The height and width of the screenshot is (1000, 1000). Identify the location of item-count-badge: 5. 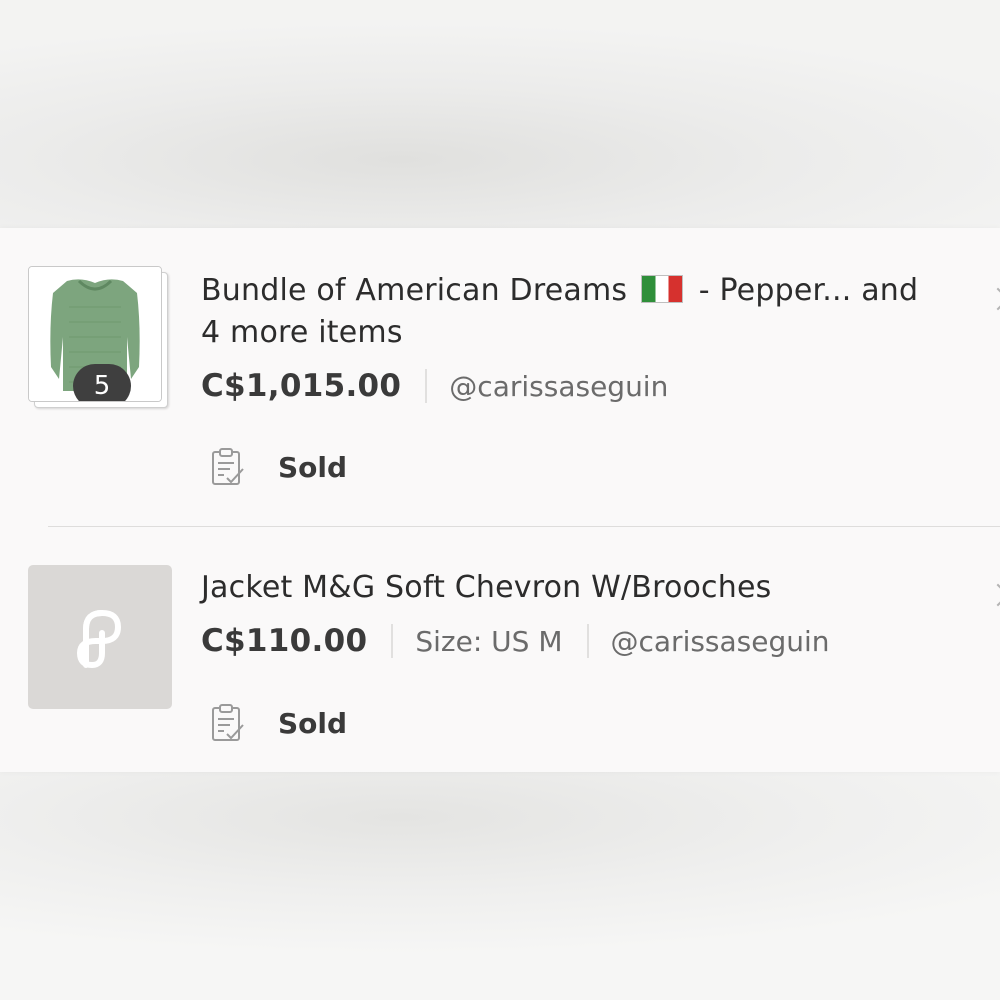
(102, 382).